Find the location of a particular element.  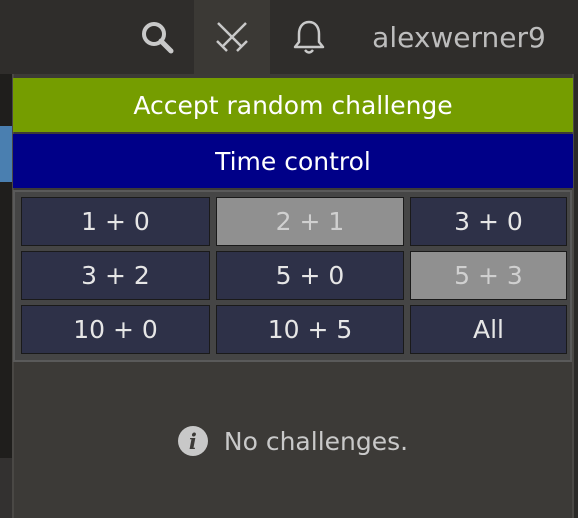

info-icon: i is located at coordinates (192, 441).